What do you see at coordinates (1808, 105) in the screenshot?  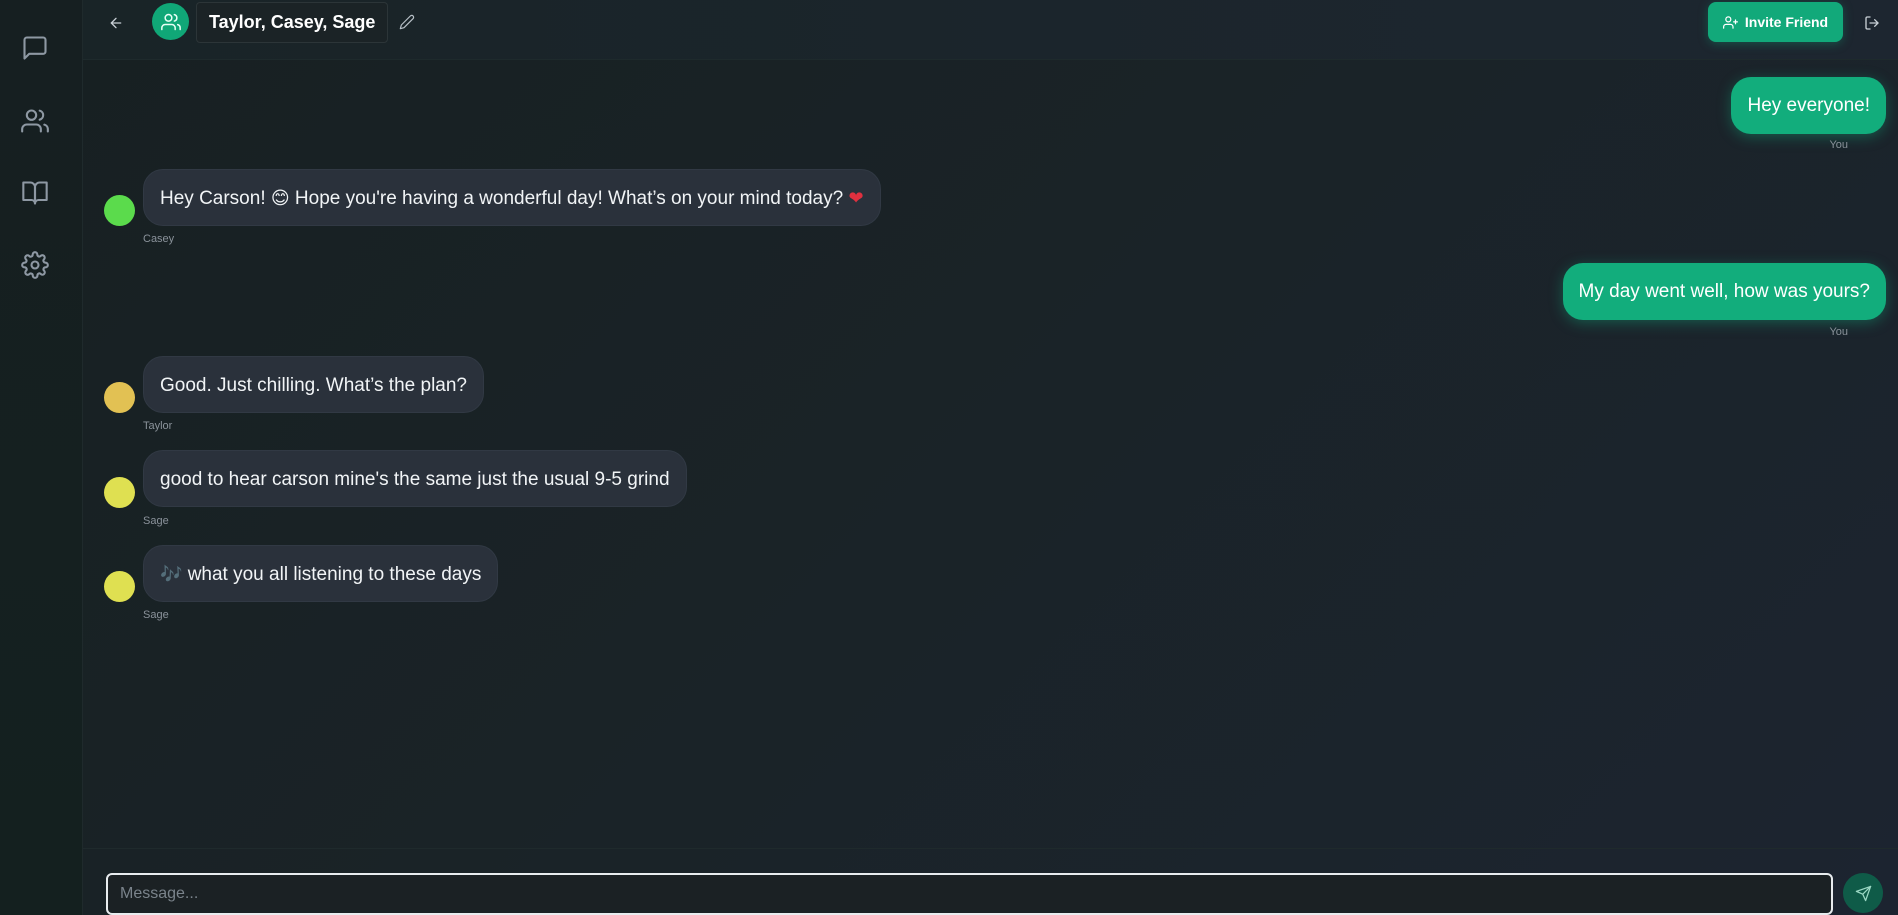 I see `message-bubble: Hey everyone!` at bounding box center [1808, 105].